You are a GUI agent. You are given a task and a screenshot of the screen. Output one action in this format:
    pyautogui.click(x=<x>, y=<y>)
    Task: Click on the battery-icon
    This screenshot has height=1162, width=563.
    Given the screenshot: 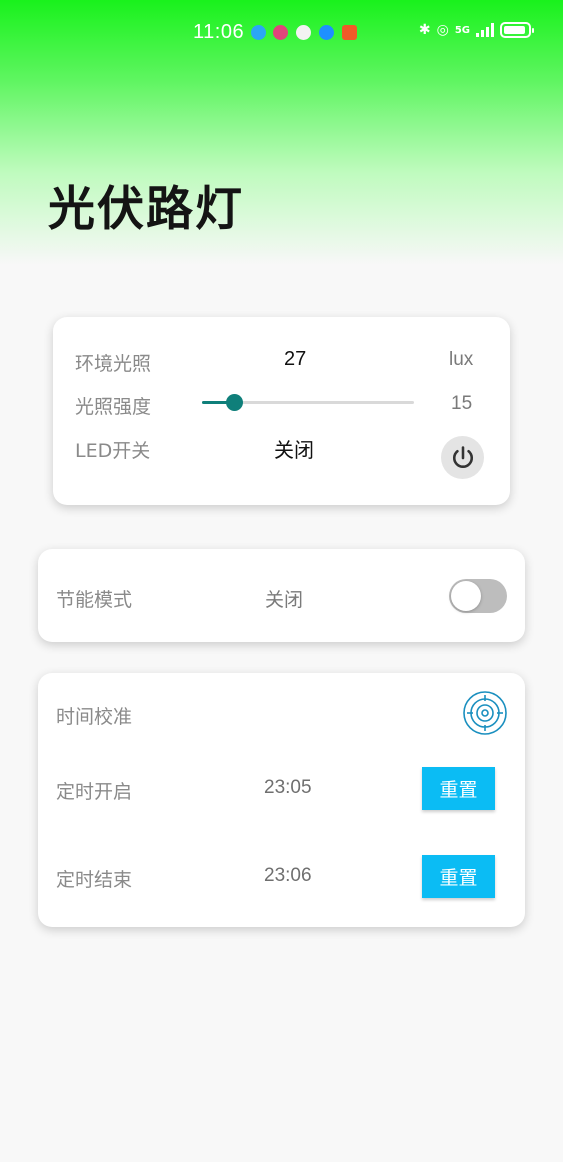 What is the action you would take?
    pyautogui.click(x=517, y=30)
    